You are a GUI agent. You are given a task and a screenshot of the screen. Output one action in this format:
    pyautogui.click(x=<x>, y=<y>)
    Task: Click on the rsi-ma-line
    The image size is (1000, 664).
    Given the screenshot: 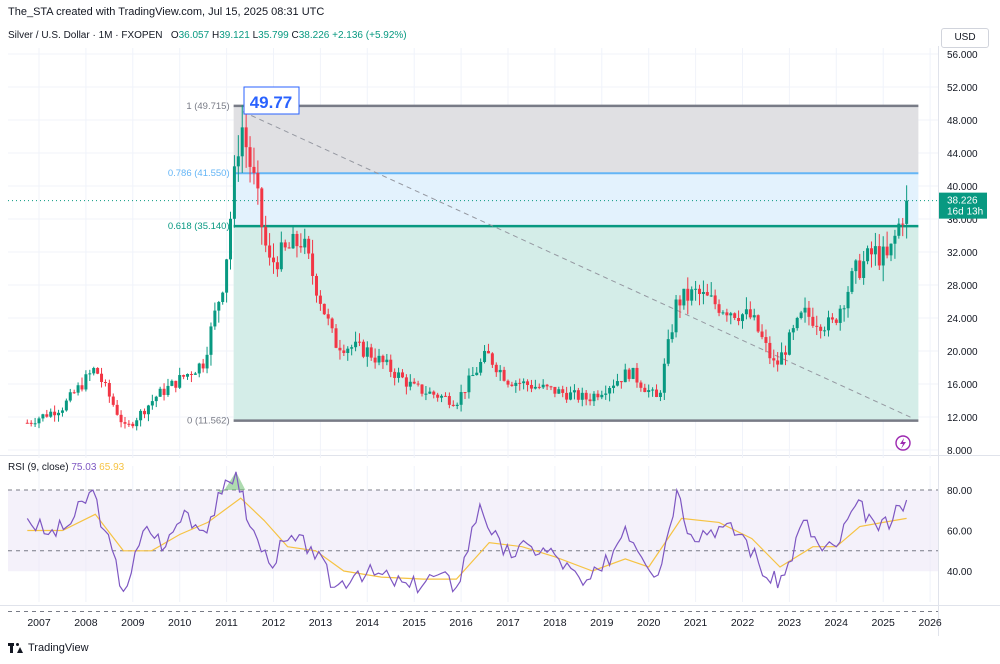 What is the action you would take?
    pyautogui.click(x=467, y=538)
    